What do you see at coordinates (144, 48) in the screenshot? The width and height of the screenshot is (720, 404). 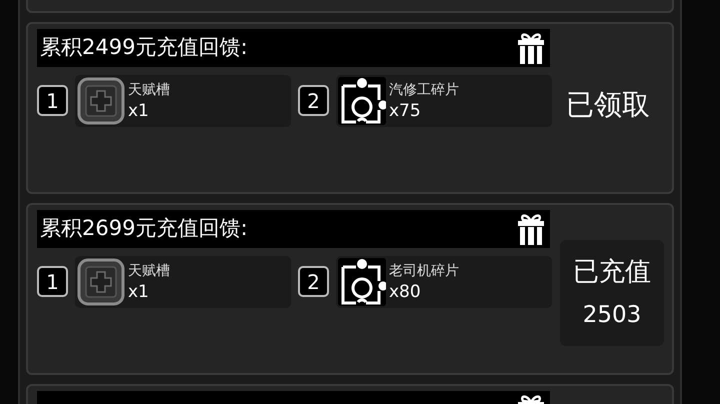 I see `tier-title: 累积2499元充值回馈:` at bounding box center [144, 48].